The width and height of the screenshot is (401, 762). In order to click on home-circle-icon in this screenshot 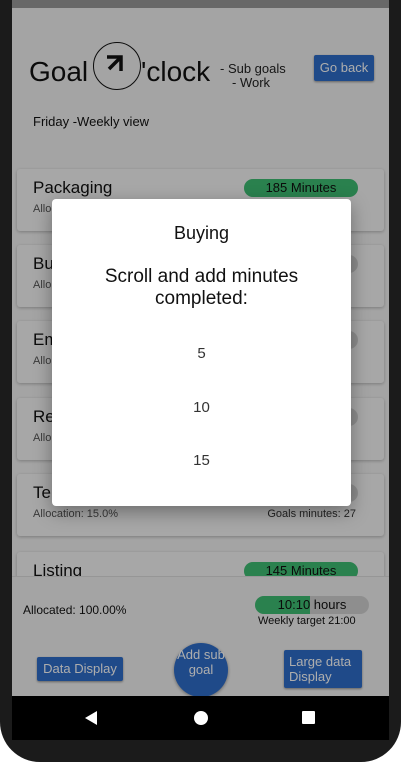, I will do `click(201, 718)`.